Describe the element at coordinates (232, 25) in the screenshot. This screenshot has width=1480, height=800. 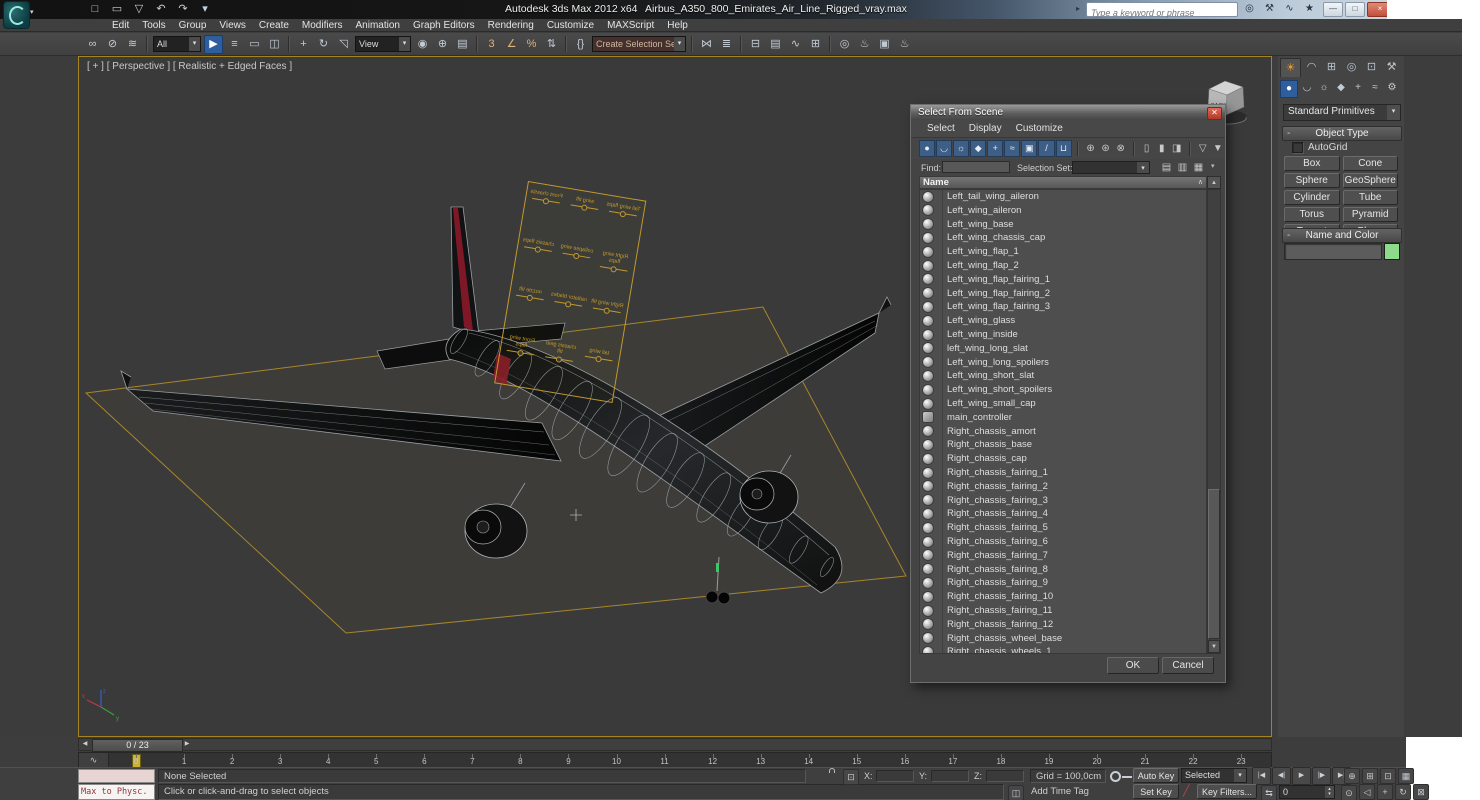
I see `menu-views: Views` at that location.